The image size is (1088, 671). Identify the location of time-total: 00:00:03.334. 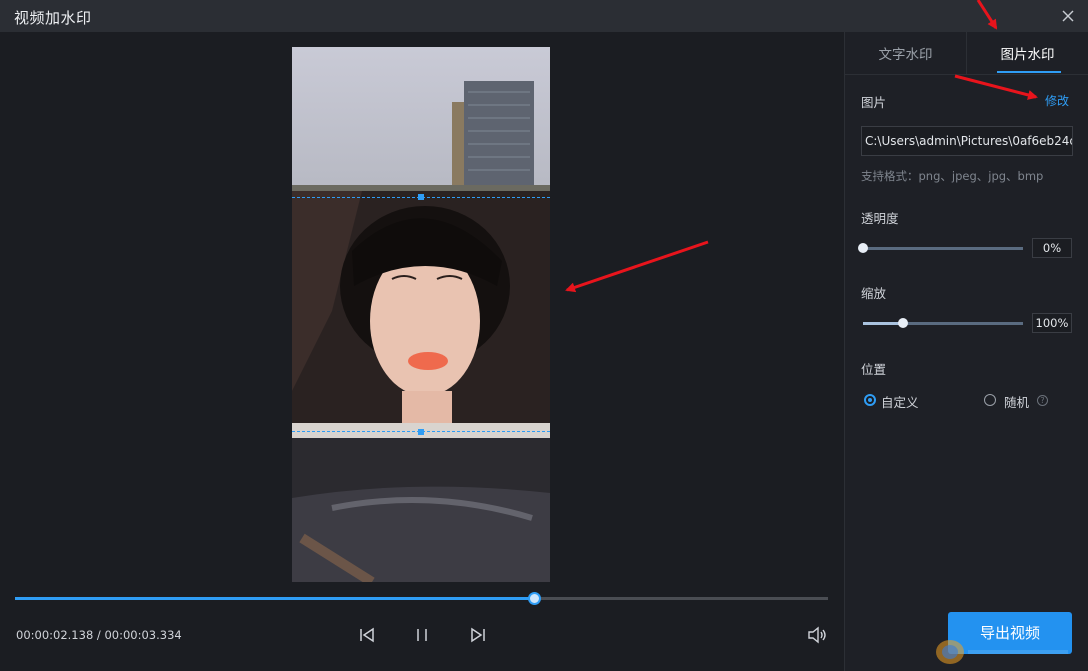
(143, 635).